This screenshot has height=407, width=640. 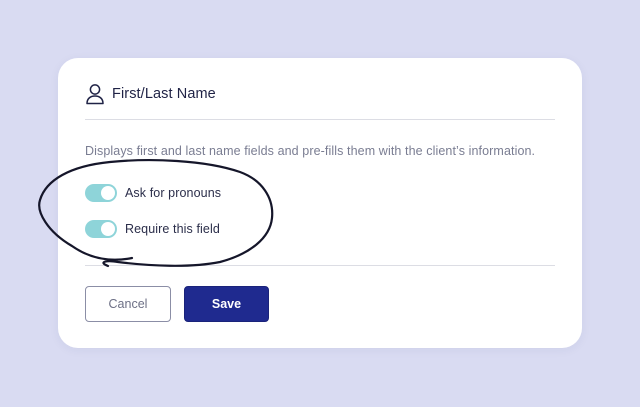 What do you see at coordinates (226, 304) in the screenshot?
I see `save-button: Save` at bounding box center [226, 304].